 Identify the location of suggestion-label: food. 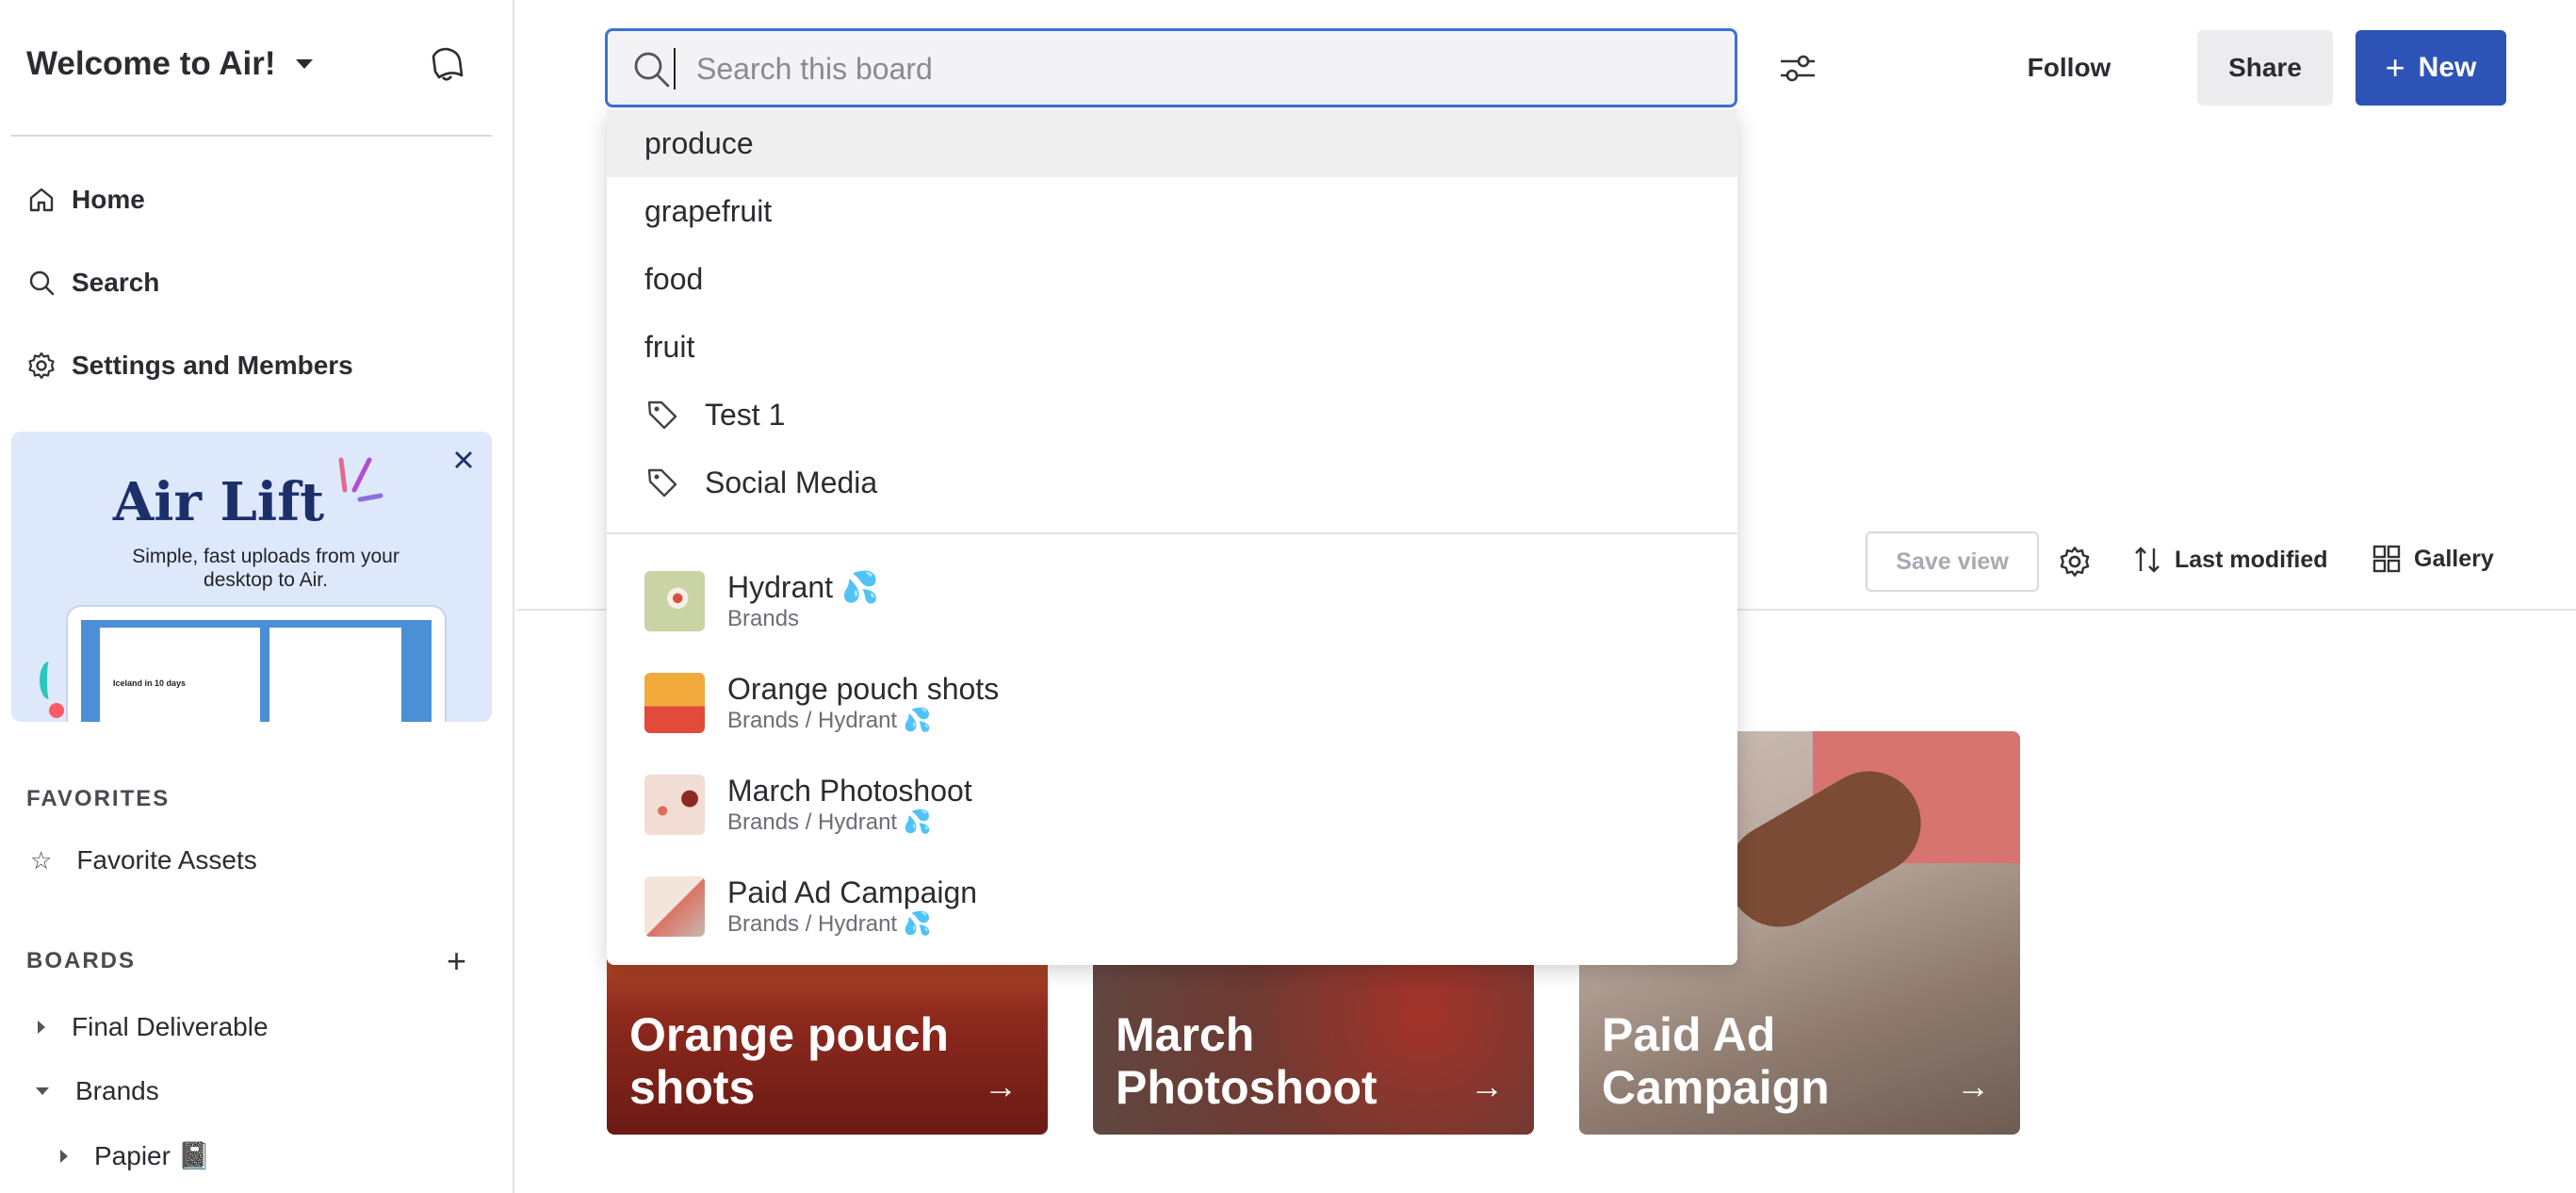
(674, 279).